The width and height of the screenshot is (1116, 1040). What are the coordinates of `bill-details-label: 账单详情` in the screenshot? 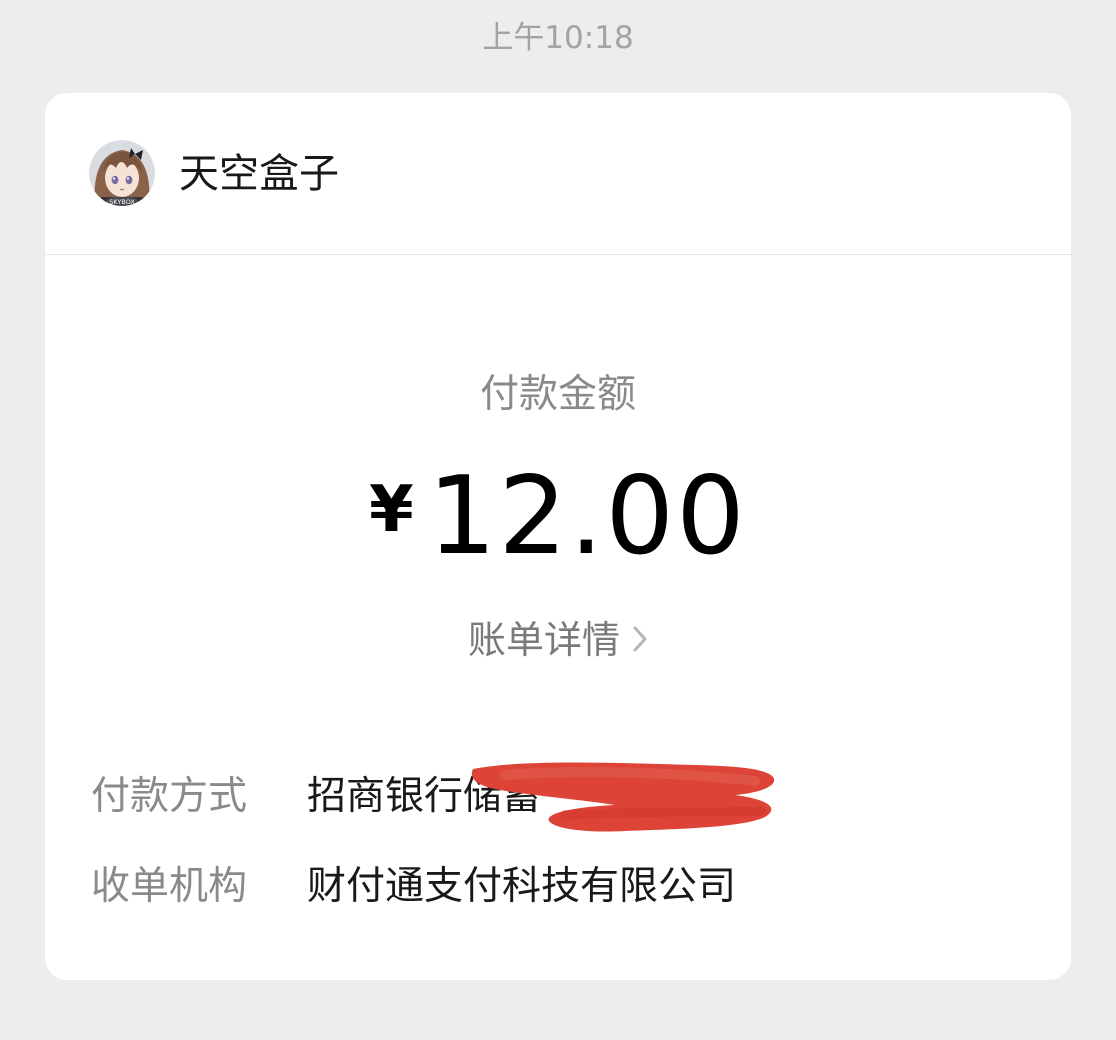 It's located at (543, 640).